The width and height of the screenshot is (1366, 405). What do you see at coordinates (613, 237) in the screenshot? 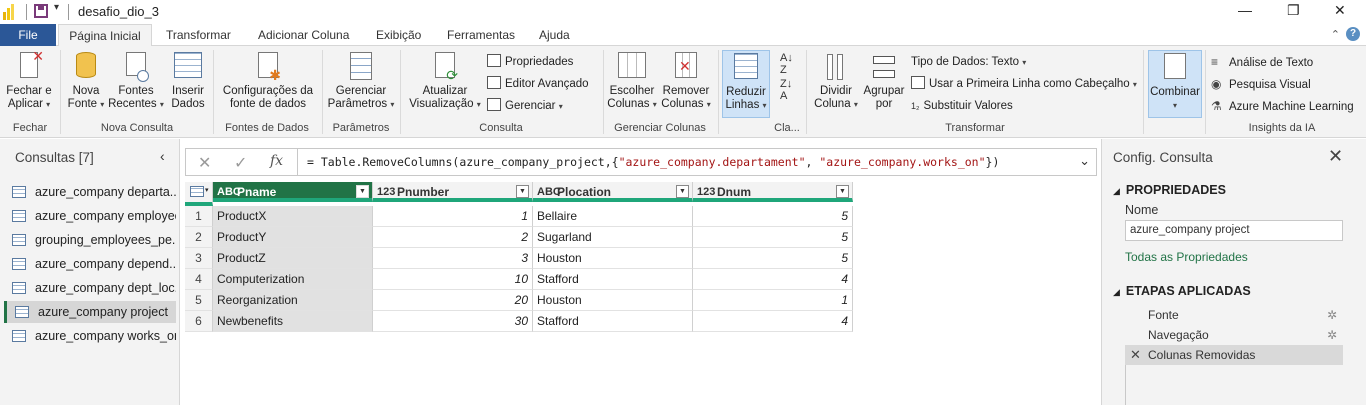
I see `table-cell: Sugarland` at bounding box center [613, 237].